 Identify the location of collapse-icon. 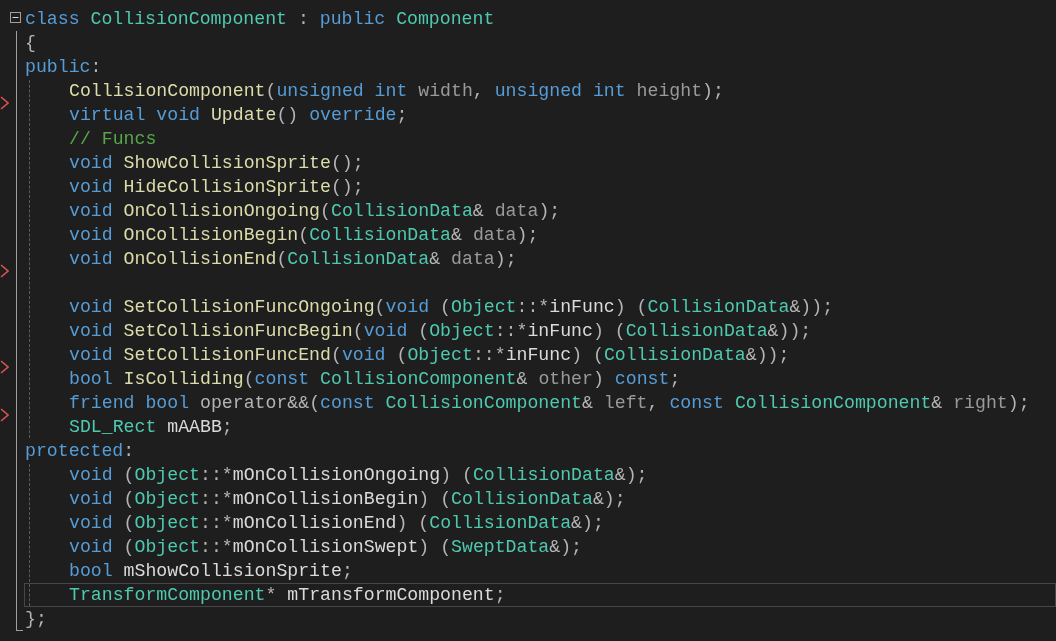
(15, 17).